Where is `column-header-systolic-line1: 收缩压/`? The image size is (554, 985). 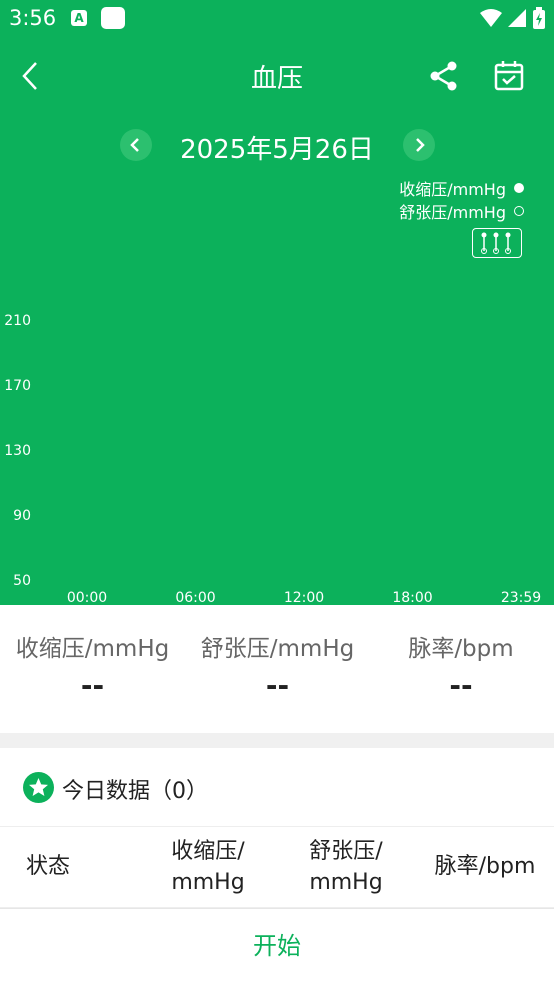 column-header-systolic-line1: 收缩压/ is located at coordinates (208, 851).